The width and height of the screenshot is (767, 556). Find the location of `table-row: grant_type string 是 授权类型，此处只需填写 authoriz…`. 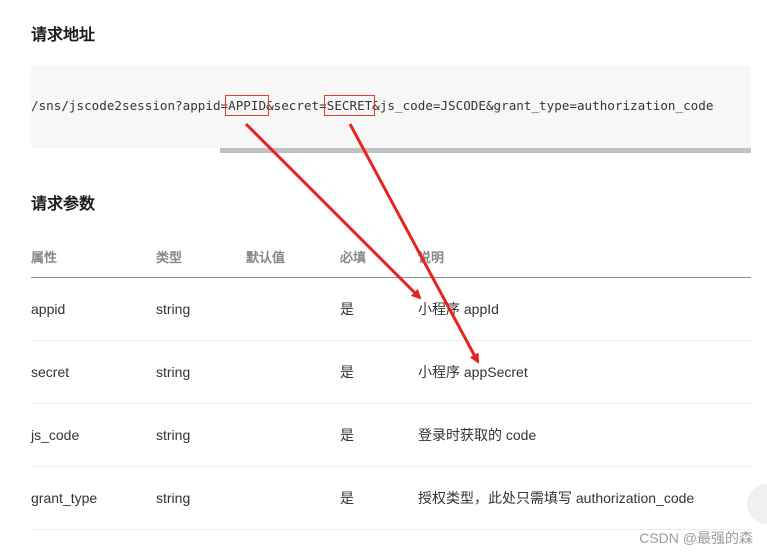

table-row: grant_type string 是 授权类型，此处只需填写 authoriz… is located at coordinates (391, 498).